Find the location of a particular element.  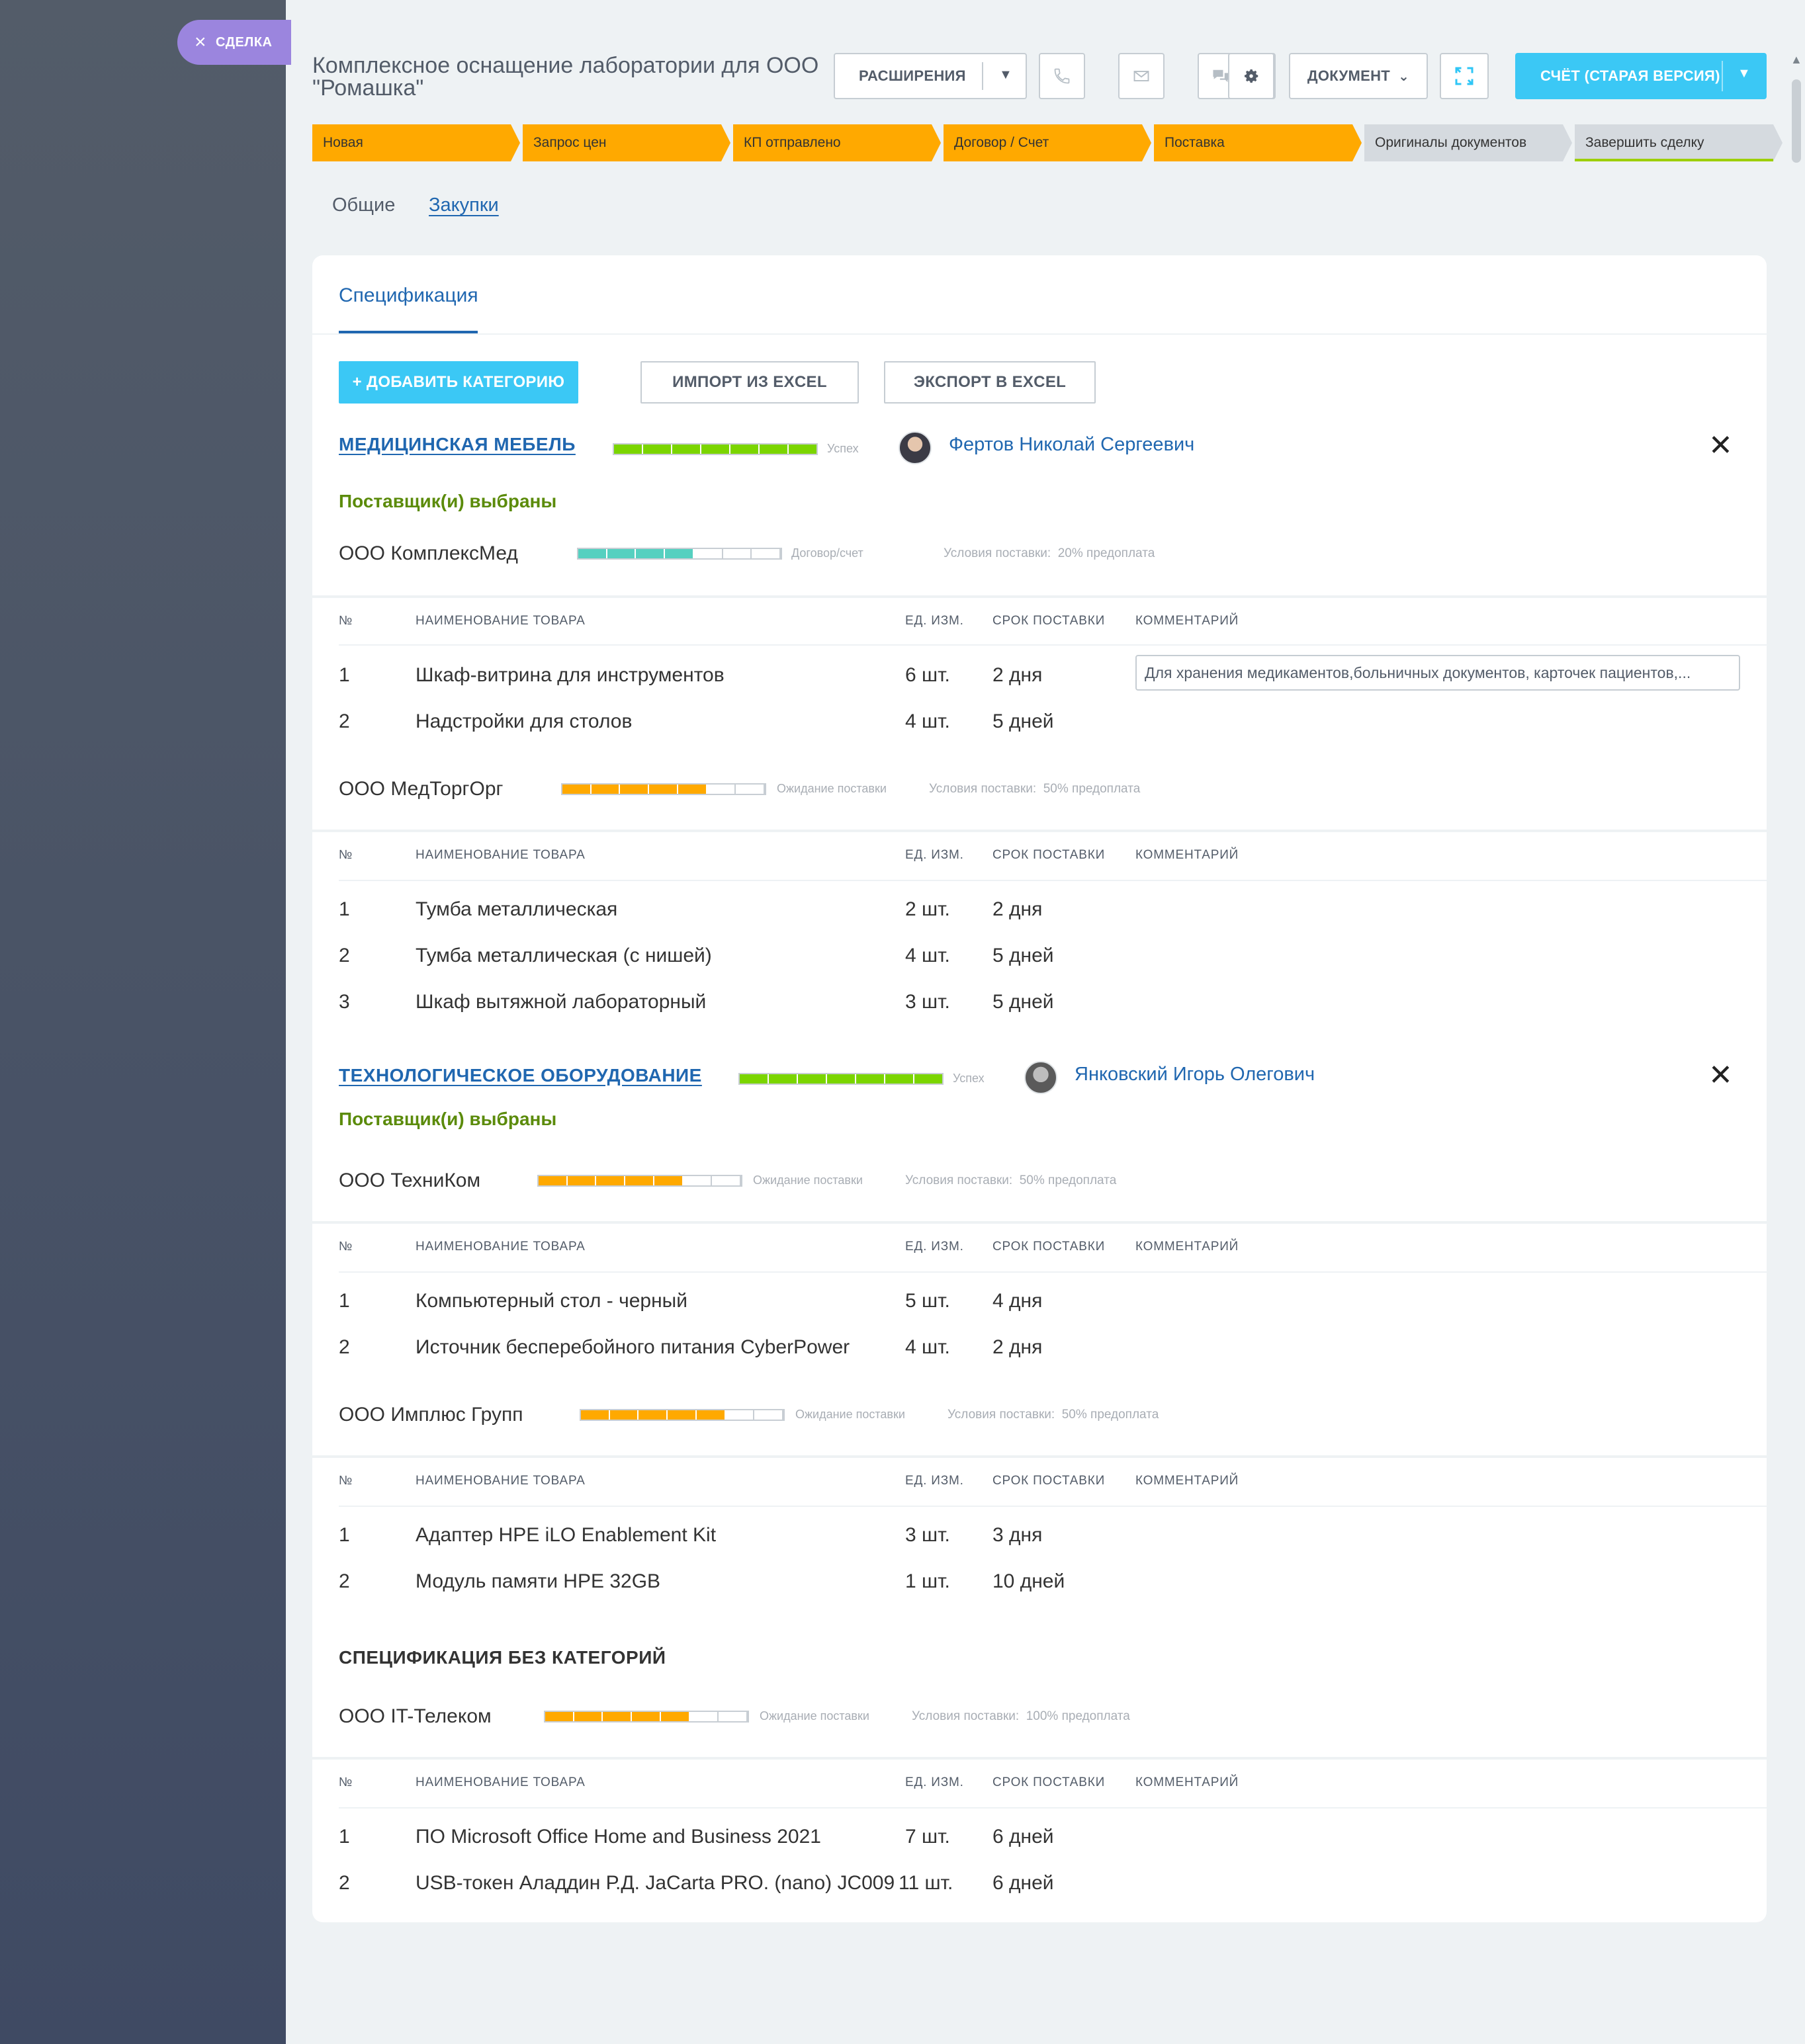

import-excel-button: ИМПОРТ ИЗ EXCEL is located at coordinates (749, 382).